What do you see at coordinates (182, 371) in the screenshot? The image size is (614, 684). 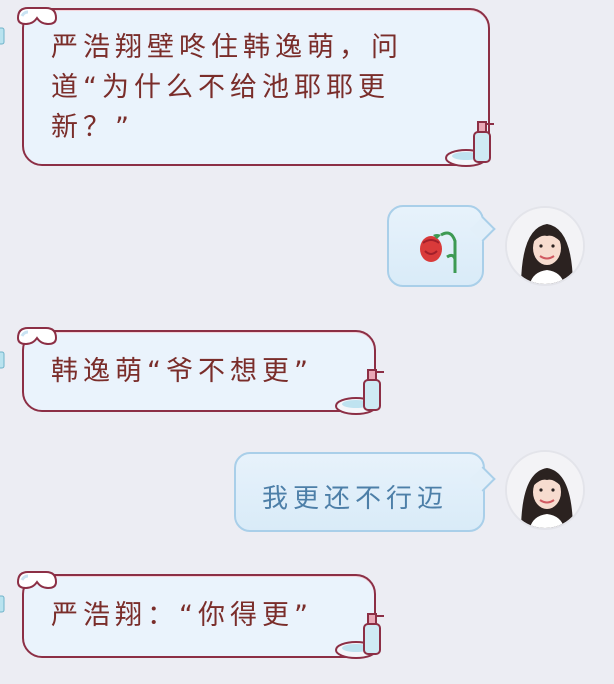 I see `message-text: 韩逸萌“爷不想更”` at bounding box center [182, 371].